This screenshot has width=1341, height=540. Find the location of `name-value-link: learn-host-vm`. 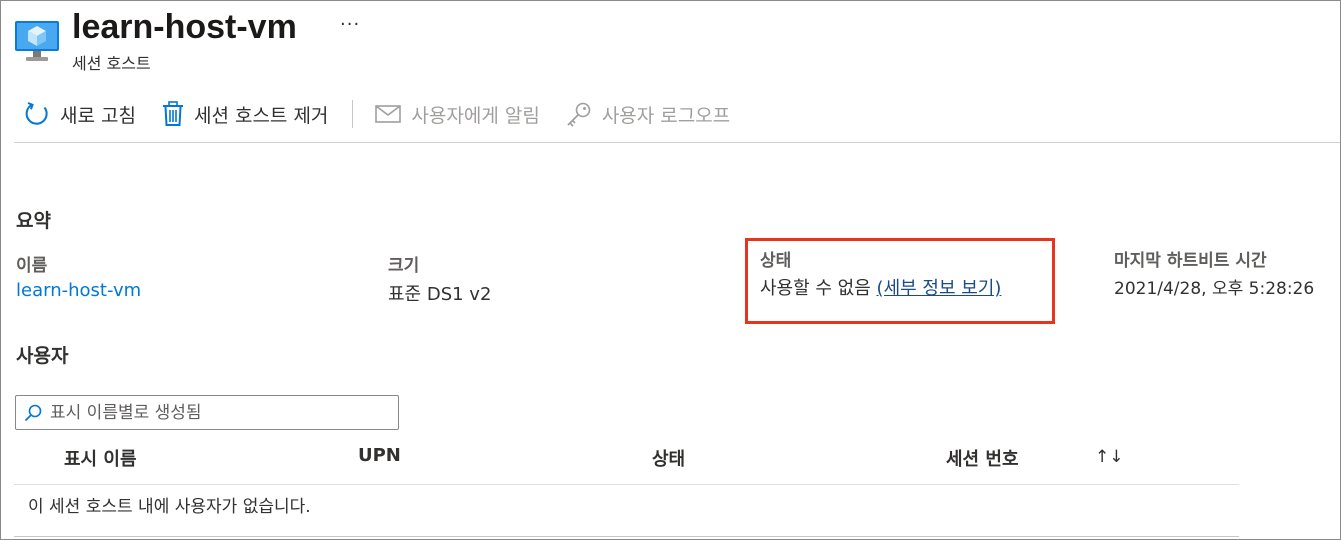

name-value-link: learn-host-vm is located at coordinates (78, 290).